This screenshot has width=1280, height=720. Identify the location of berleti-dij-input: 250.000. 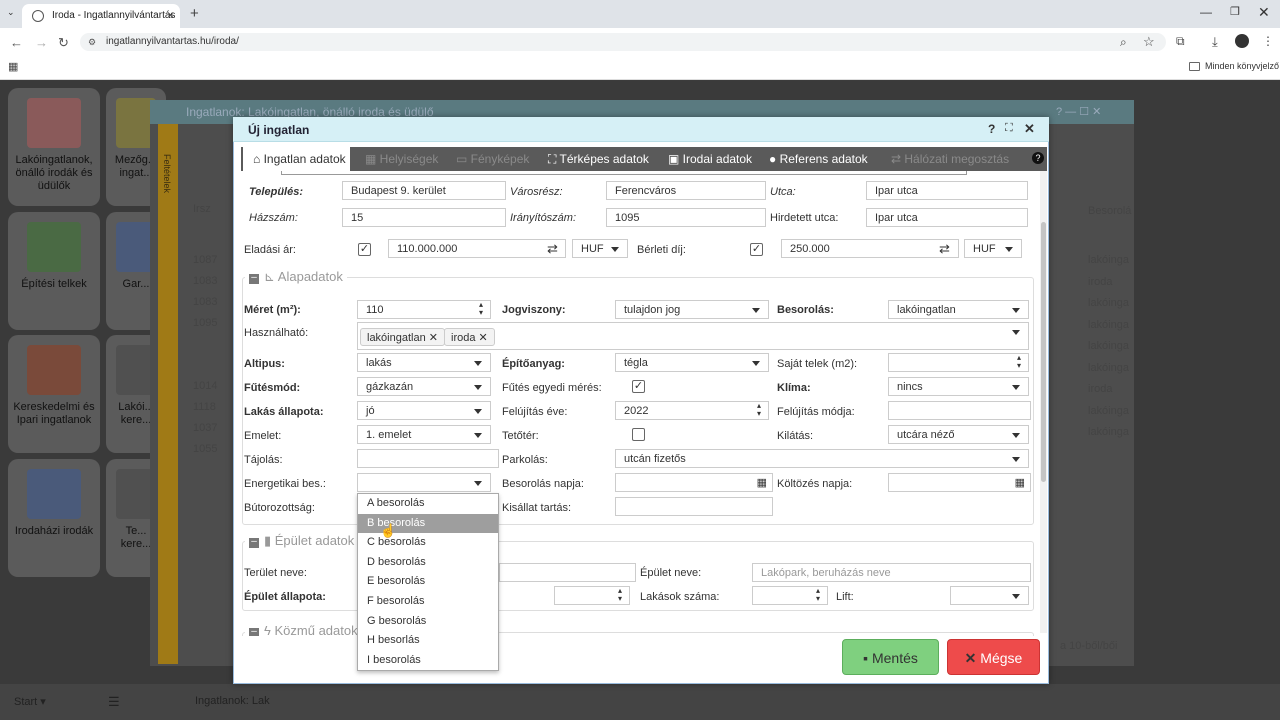
(870, 248).